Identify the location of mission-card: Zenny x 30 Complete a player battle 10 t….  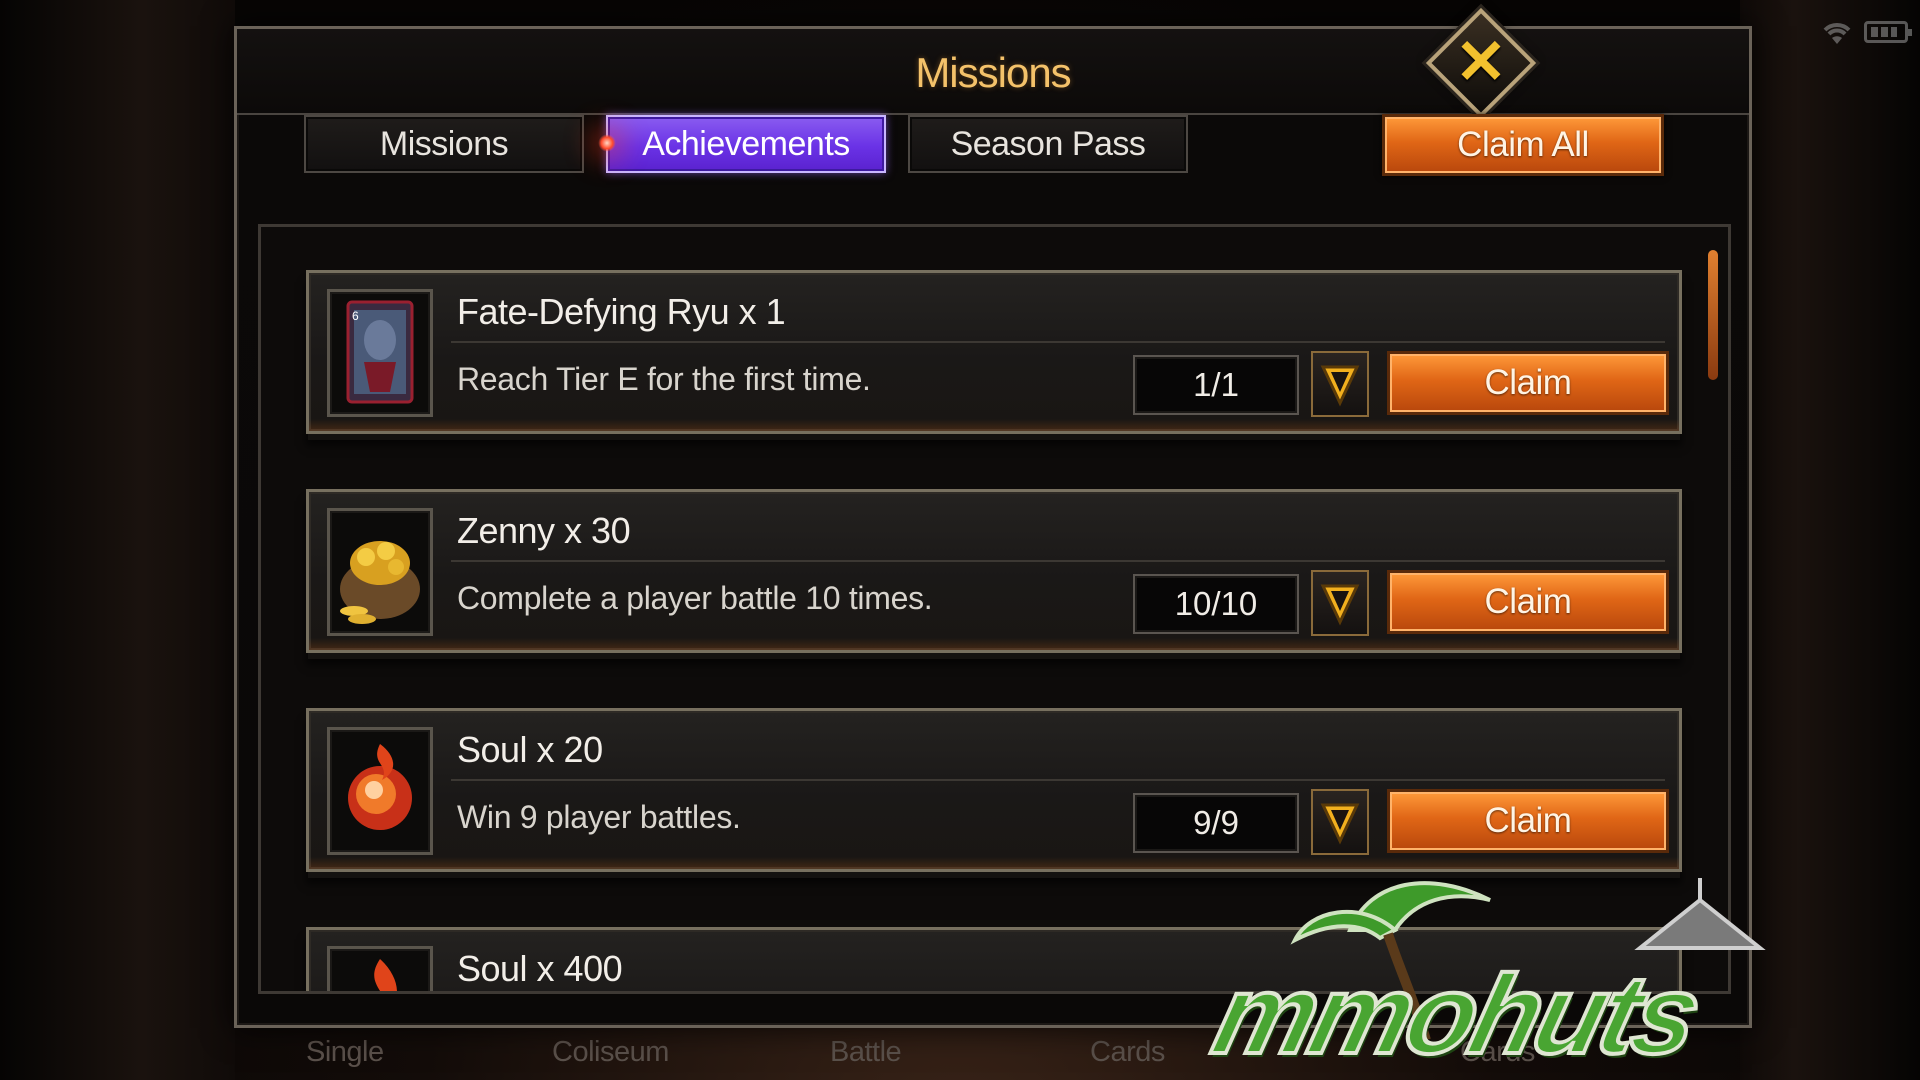
(994, 571).